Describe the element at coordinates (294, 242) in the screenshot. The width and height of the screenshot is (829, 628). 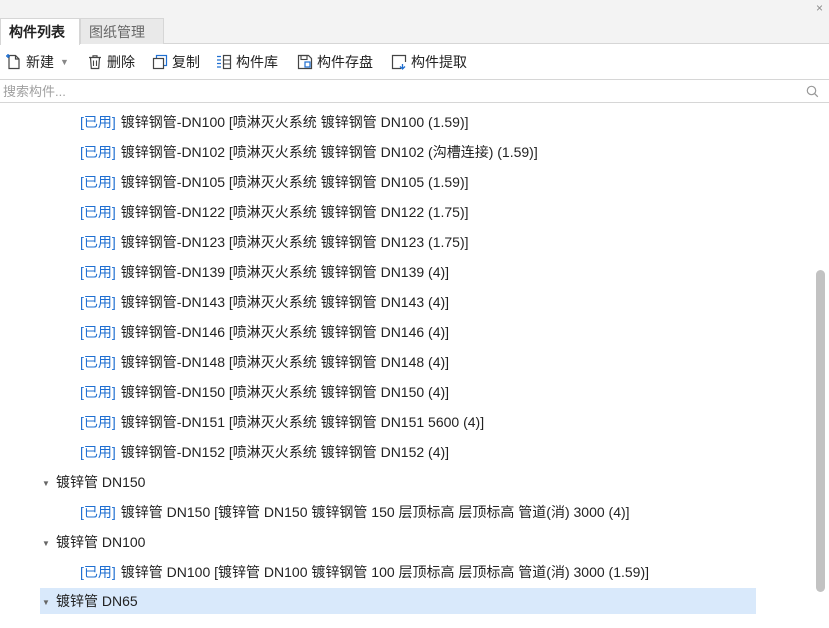
I see `tree-item-label: 镀锌钢管-DN123 [喷淋灭火系统 镀锌钢管 DN123 (1.75)]` at that location.